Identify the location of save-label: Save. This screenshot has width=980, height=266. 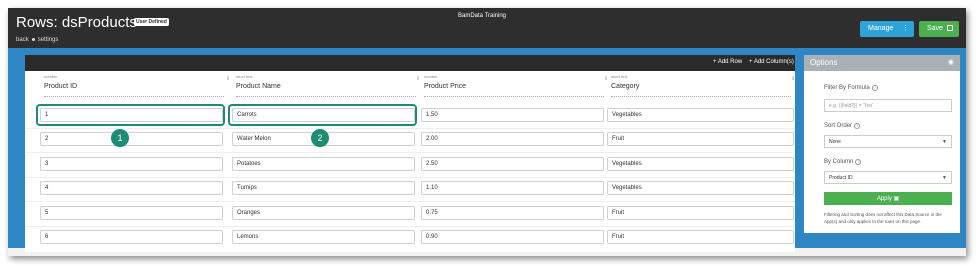
(935, 28).